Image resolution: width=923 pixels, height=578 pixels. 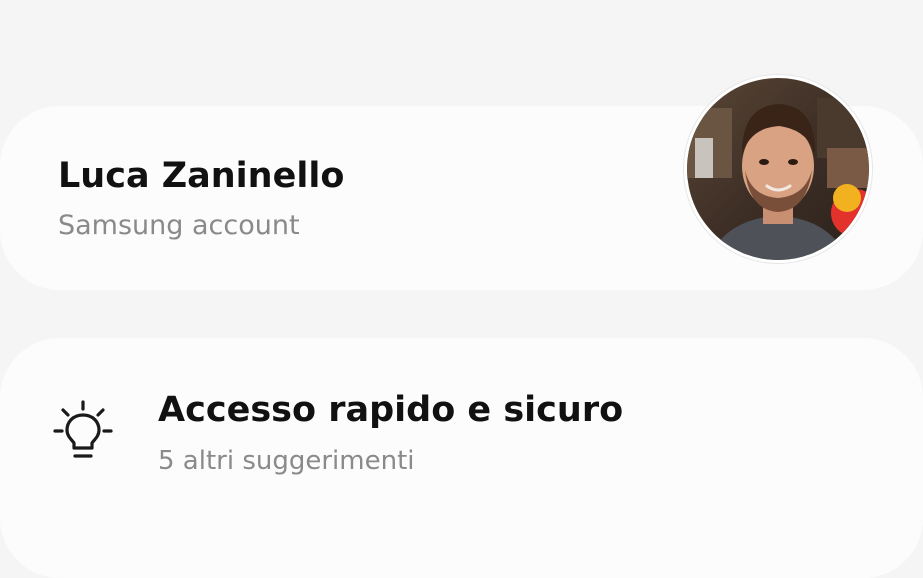 What do you see at coordinates (83, 433) in the screenshot?
I see `lightbulb-icon` at bounding box center [83, 433].